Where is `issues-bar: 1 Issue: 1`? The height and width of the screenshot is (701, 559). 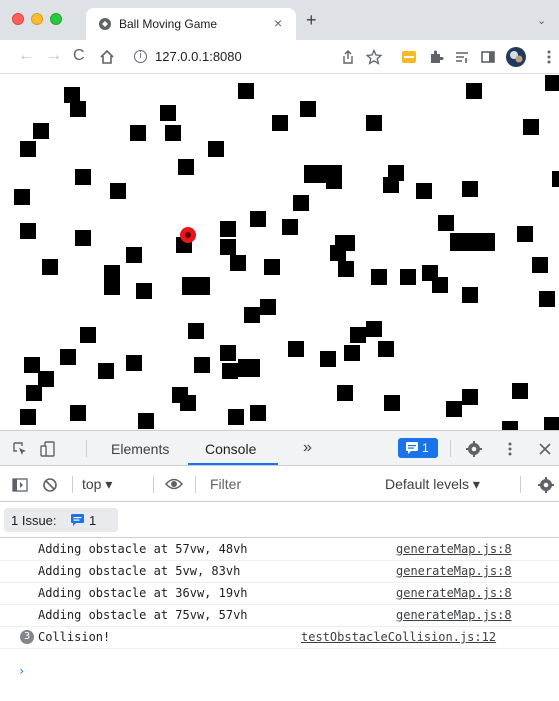
issues-bar: 1 Issue: 1 is located at coordinates (279, 520).